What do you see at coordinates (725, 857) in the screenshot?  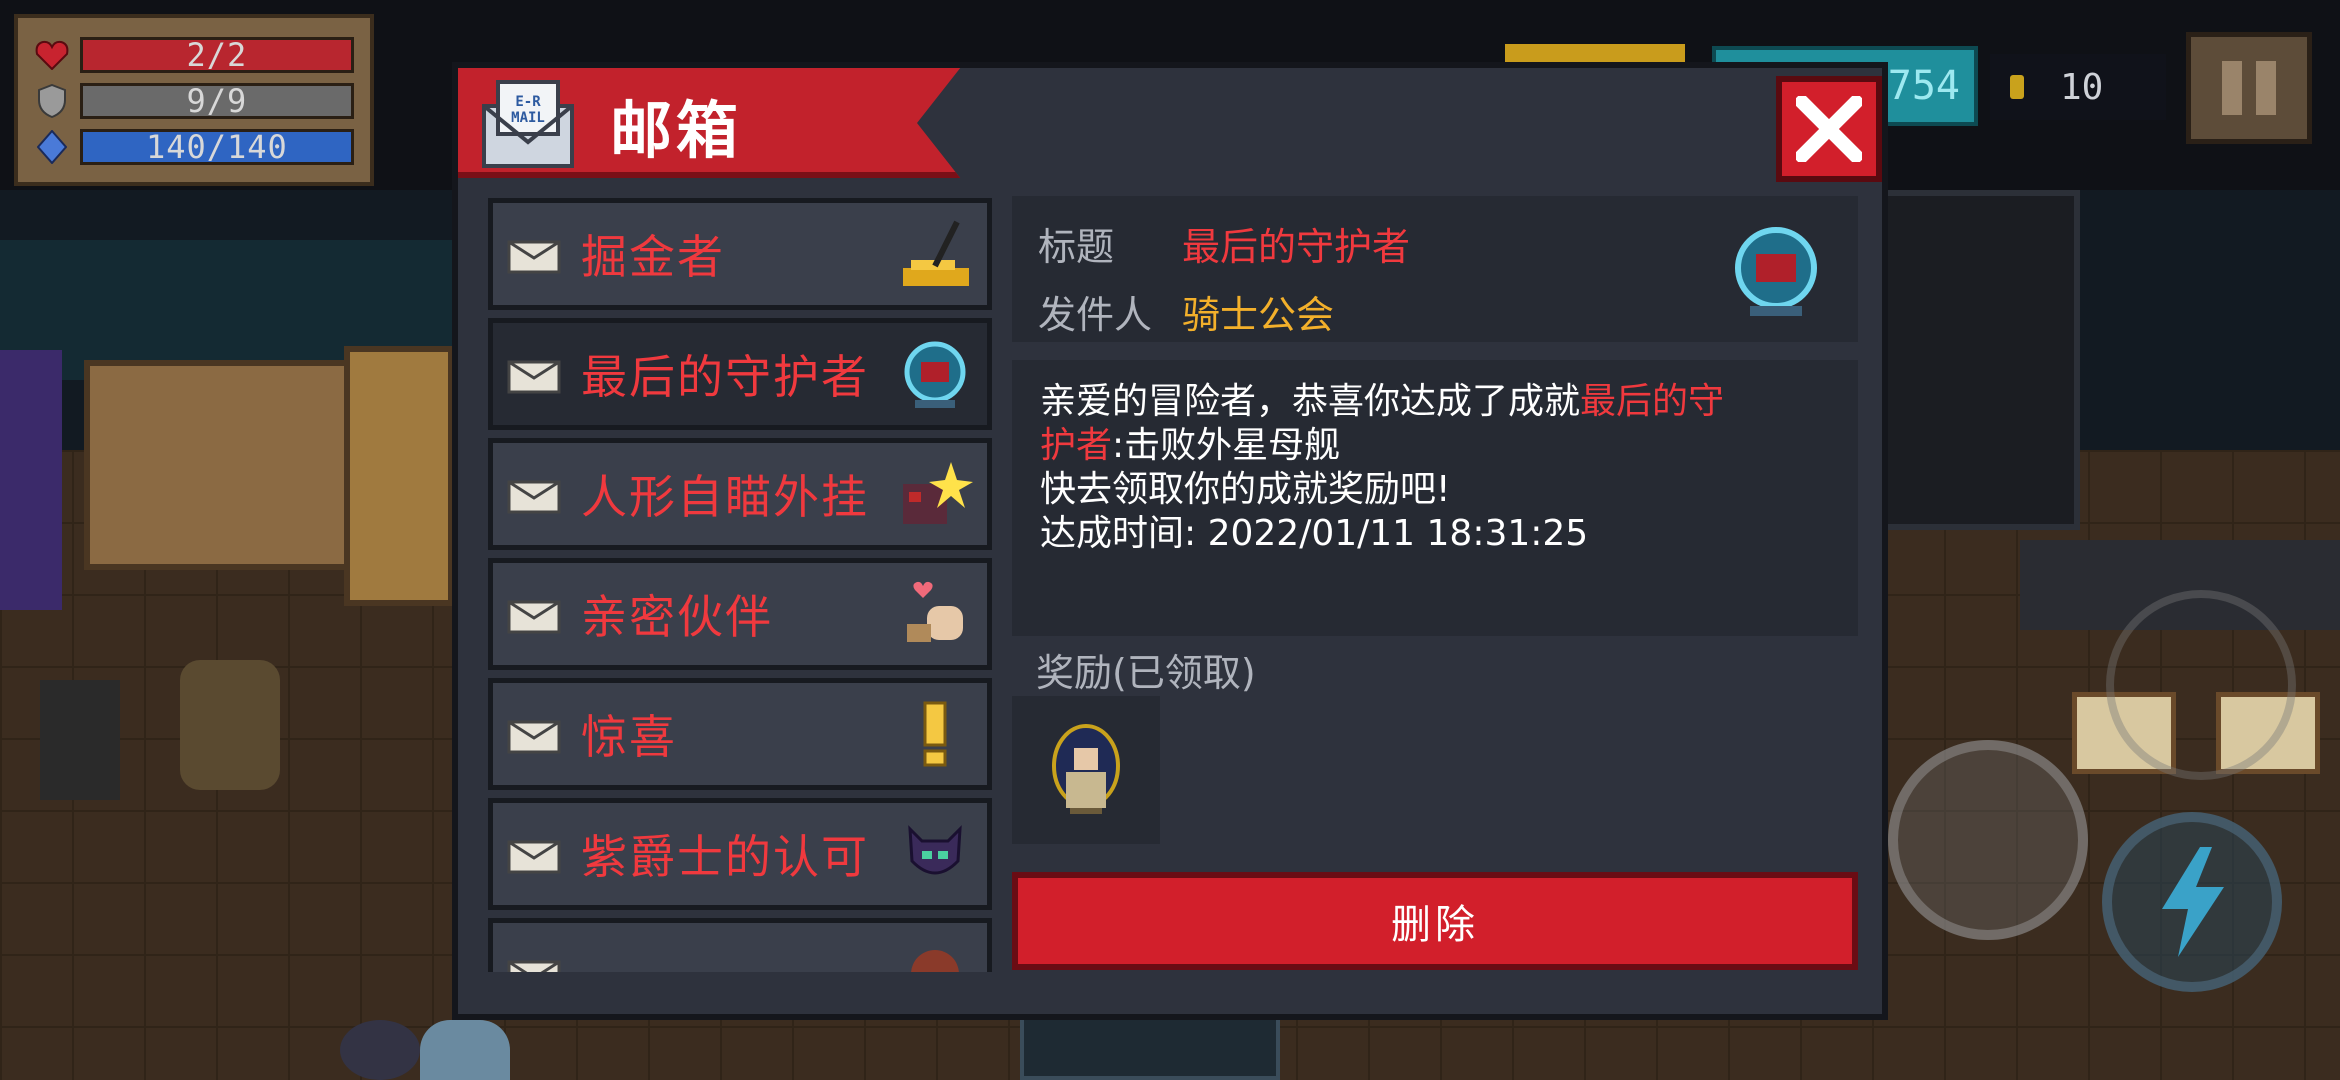 I see `mail-item-label: 紫爵士的认可` at bounding box center [725, 857].